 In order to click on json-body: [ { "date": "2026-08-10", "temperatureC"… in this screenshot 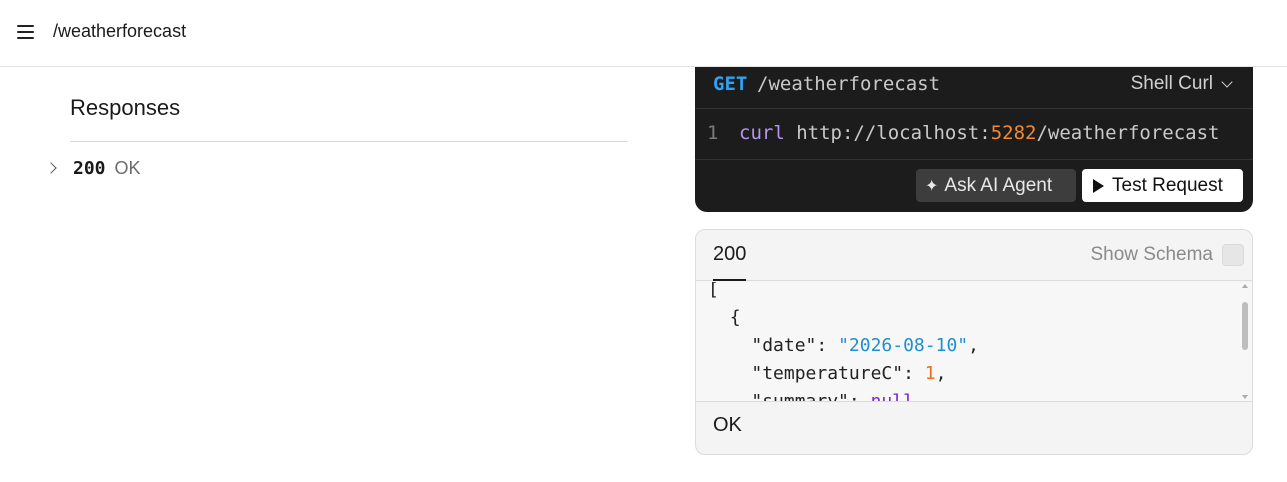, I will do `click(843, 342)`.